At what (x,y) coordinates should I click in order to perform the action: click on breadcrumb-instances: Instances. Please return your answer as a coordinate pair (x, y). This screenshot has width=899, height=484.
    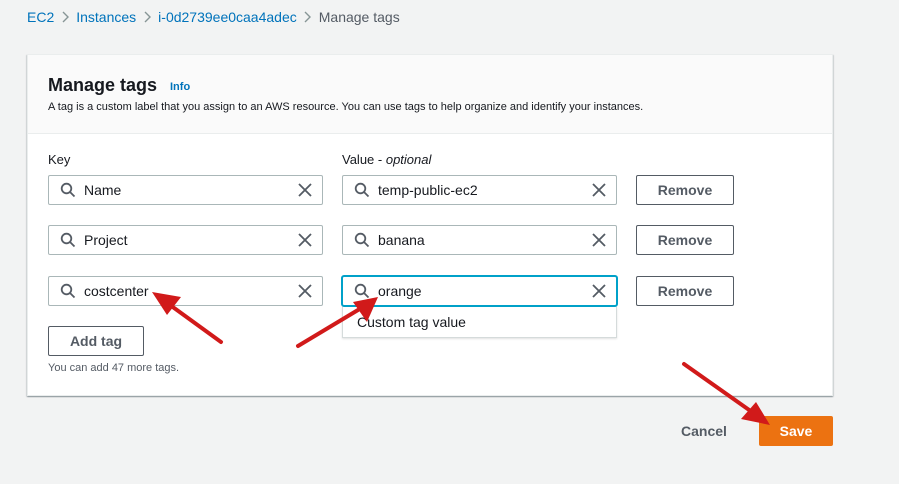
    Looking at the image, I should click on (106, 17).